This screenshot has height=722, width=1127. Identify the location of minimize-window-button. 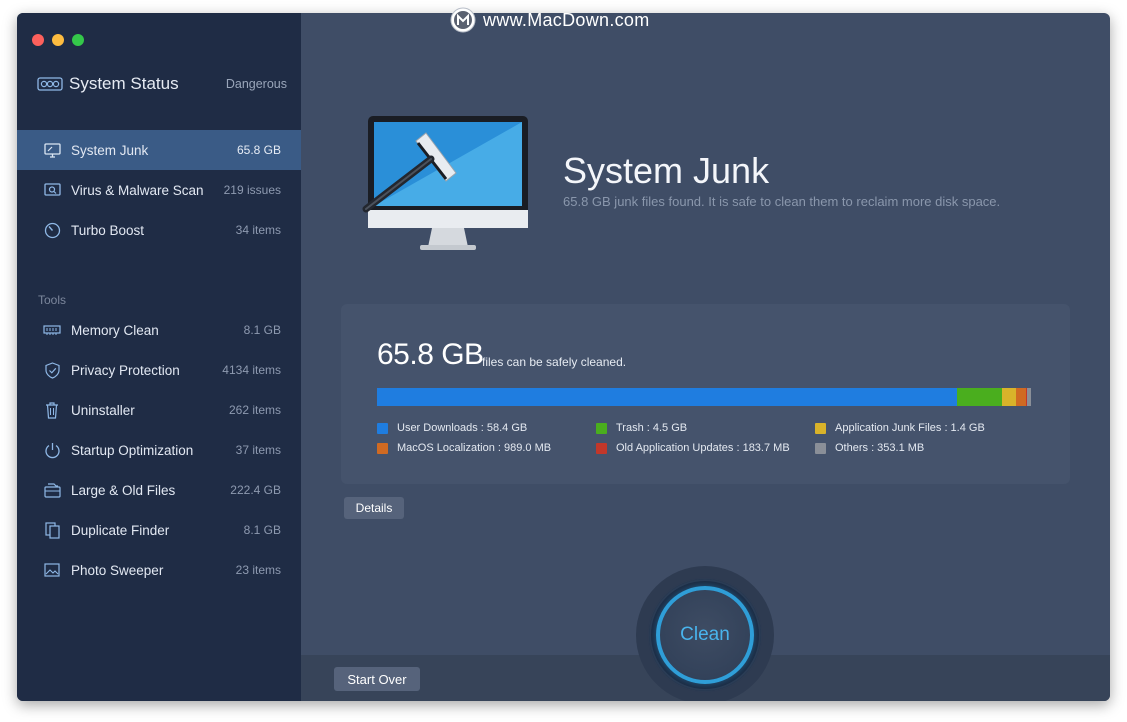
(58, 40).